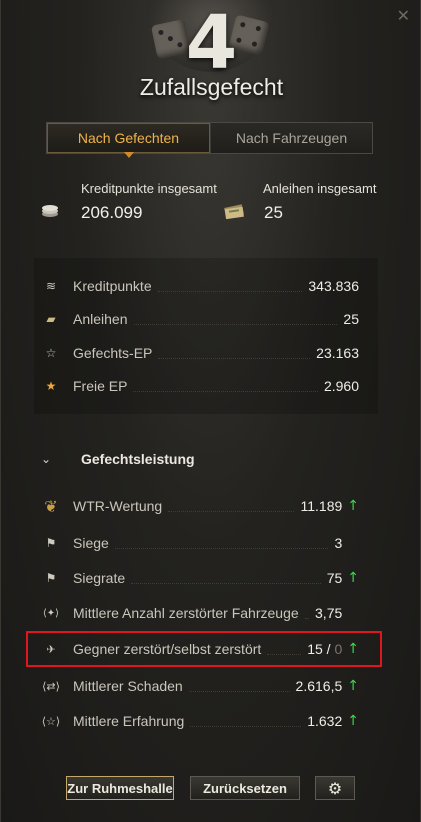 The image size is (421, 822). Describe the element at coordinates (50, 211) in the screenshot. I see `credits-icon` at that location.